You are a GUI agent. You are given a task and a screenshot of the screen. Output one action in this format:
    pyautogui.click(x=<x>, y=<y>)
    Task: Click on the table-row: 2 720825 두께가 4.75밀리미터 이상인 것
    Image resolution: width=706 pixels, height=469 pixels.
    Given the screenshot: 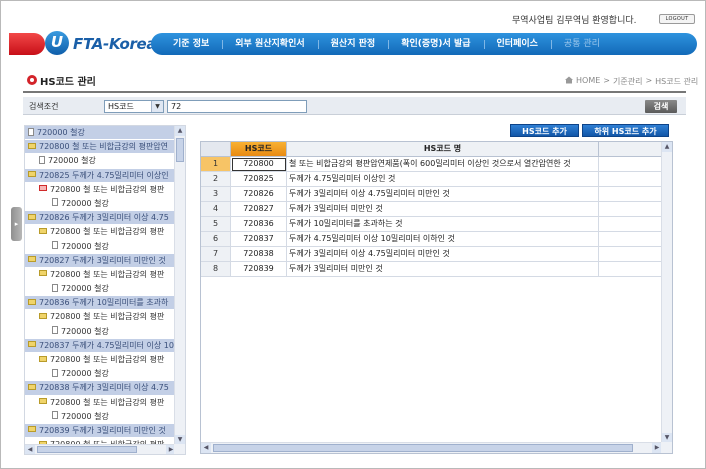 What is the action you would take?
    pyautogui.click(x=431, y=179)
    